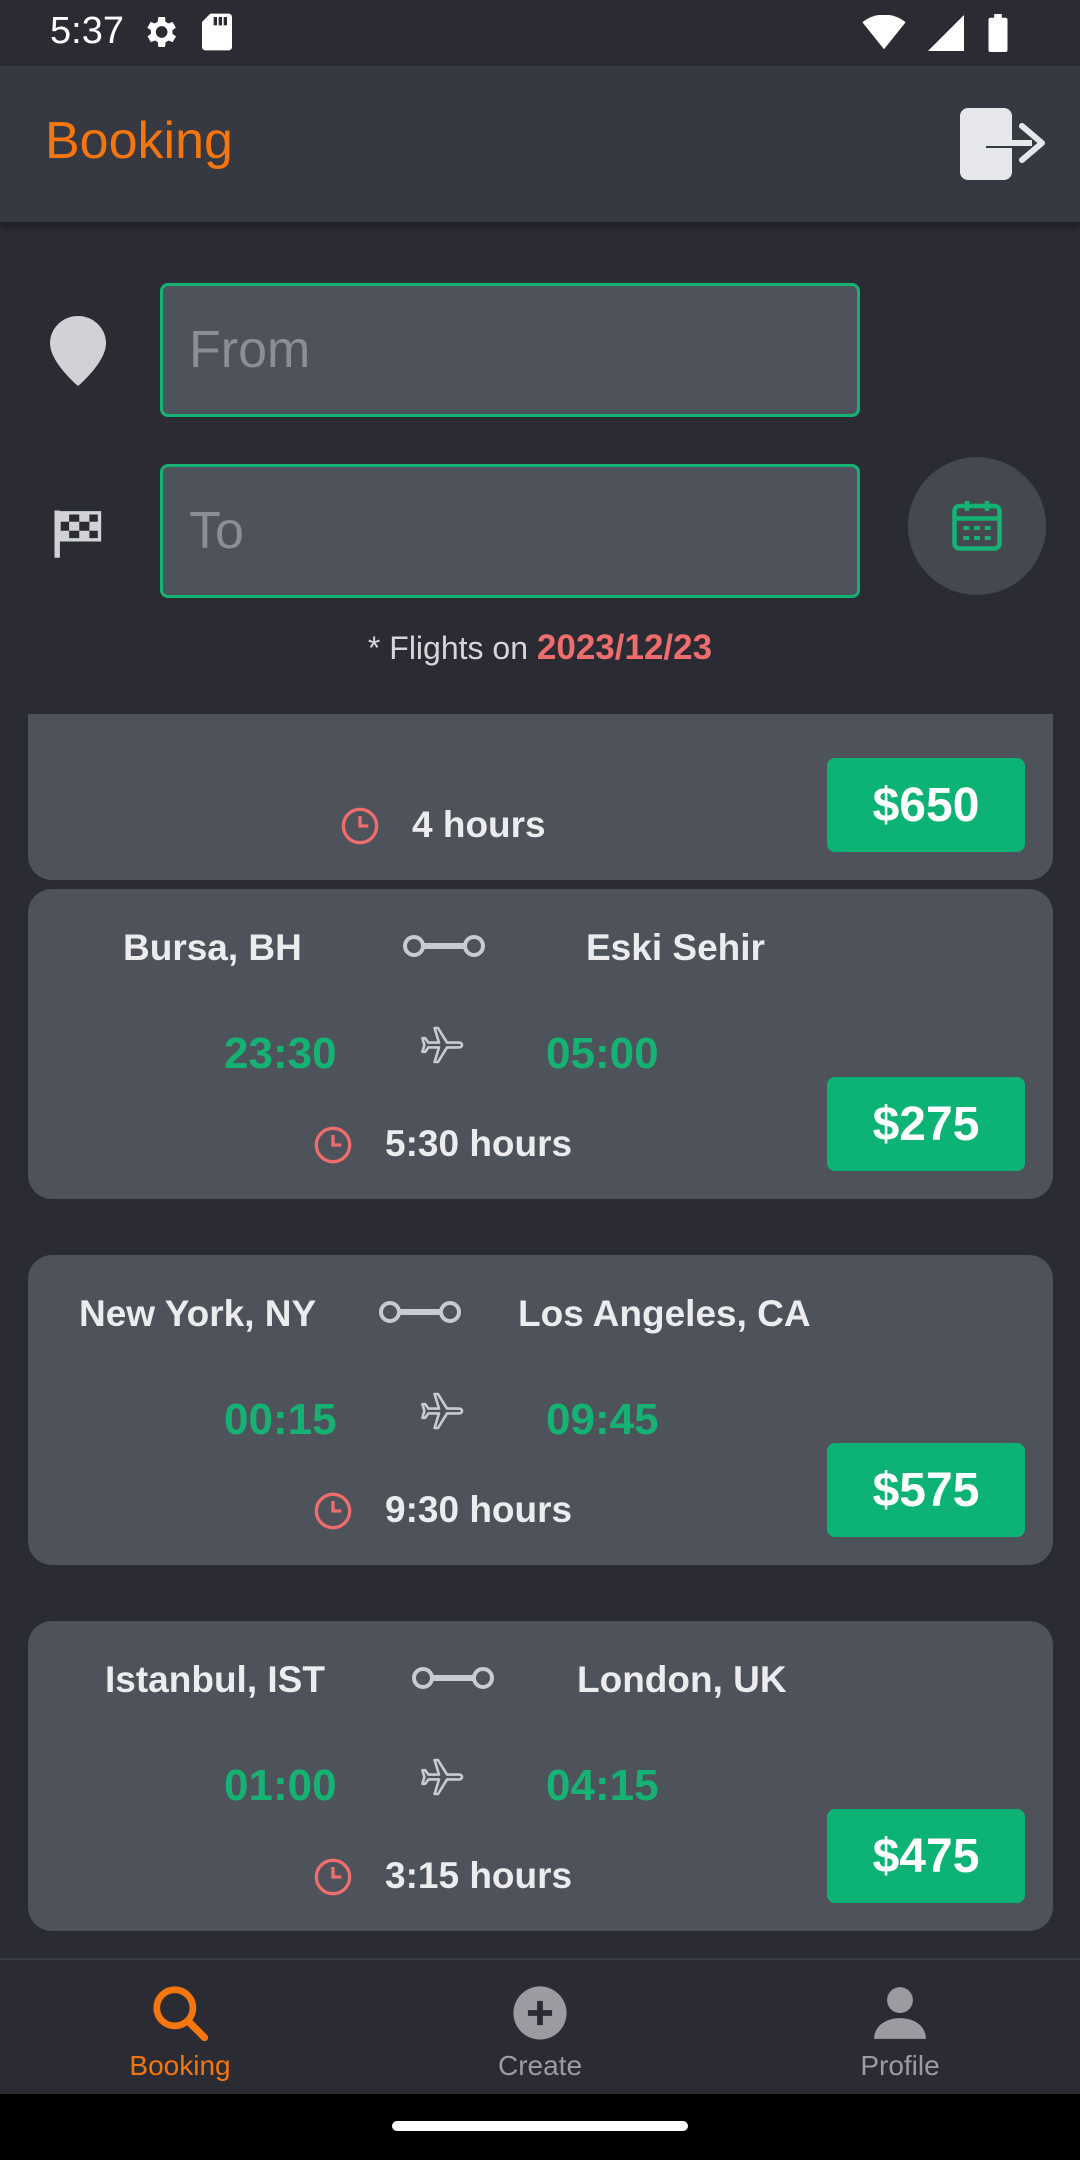  I want to click on departure-time: 00:15, so click(280, 1419).